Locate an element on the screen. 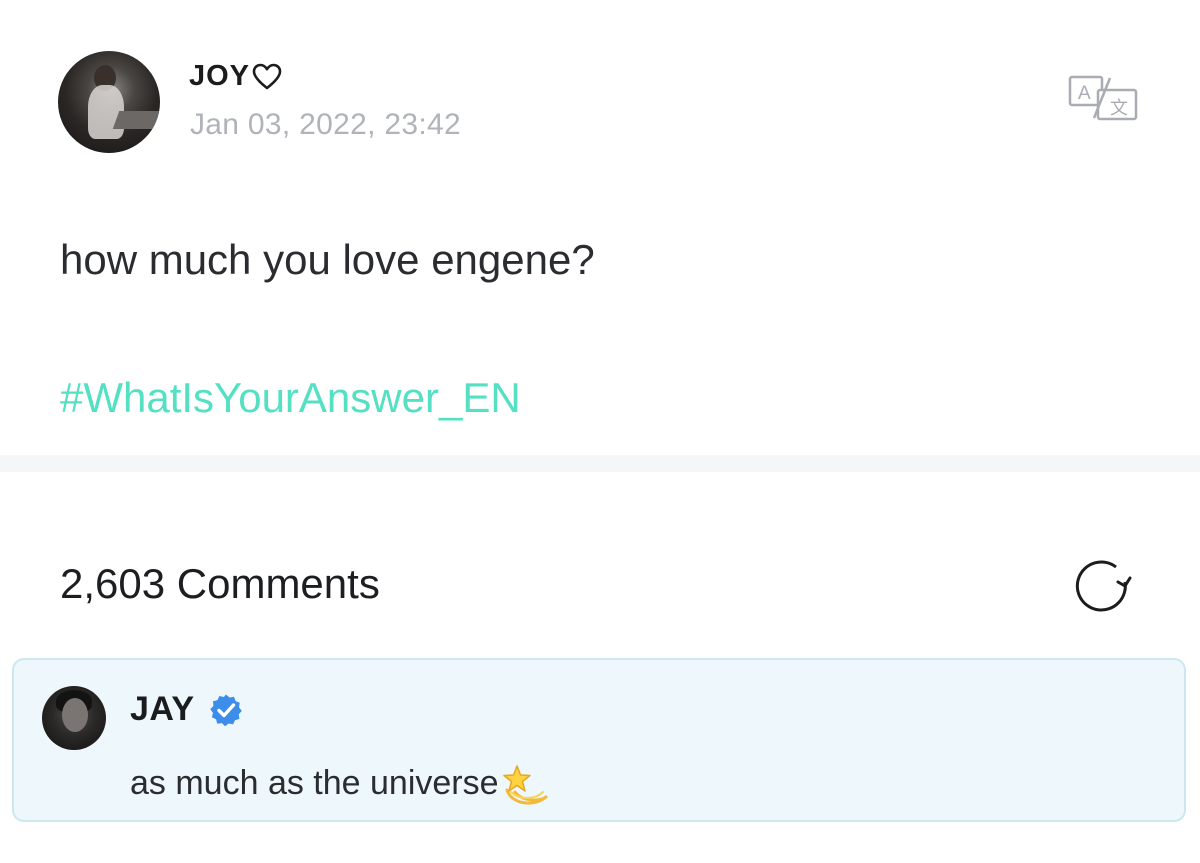 The image size is (1200, 863). comment-text: as much as the universe is located at coordinates (340, 783).